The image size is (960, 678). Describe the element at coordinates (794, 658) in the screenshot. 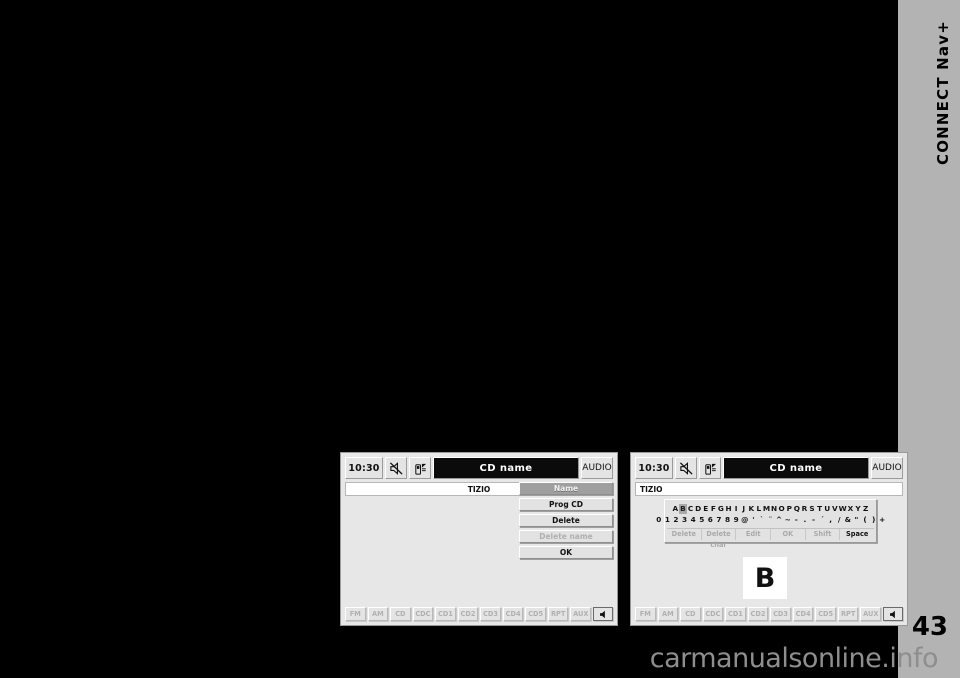

I see `watermark: carmanualsonline.info` at that location.